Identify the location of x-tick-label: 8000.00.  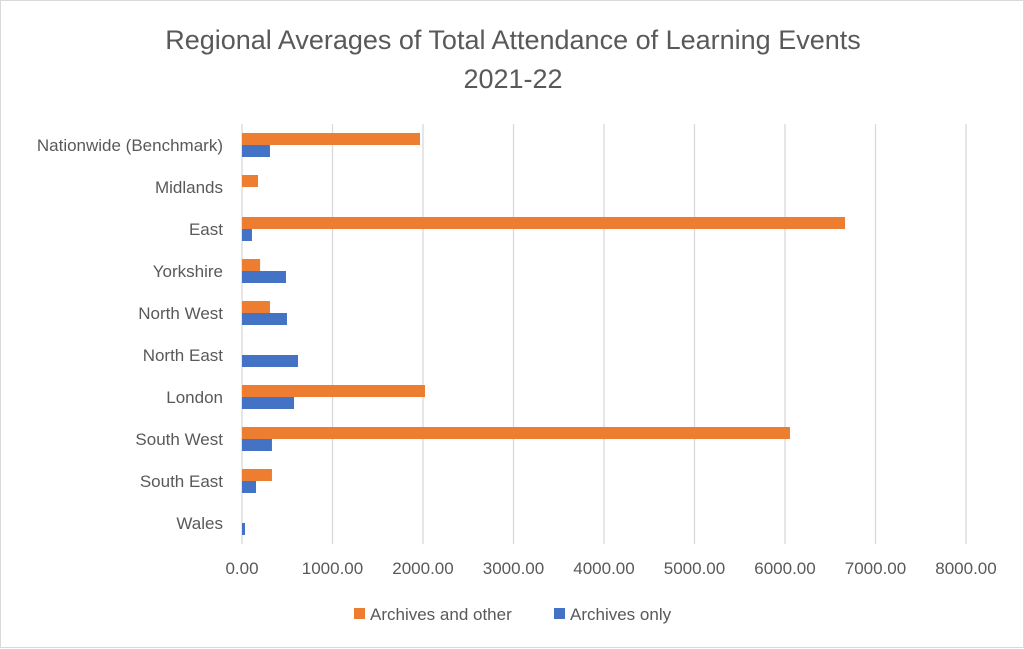
(965, 568).